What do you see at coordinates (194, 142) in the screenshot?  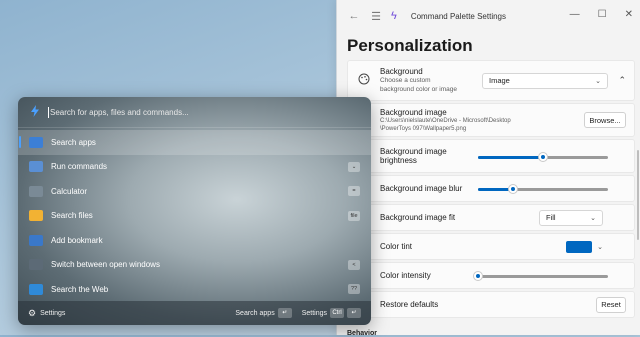 I see `list-item-search-apps: Search apps` at bounding box center [194, 142].